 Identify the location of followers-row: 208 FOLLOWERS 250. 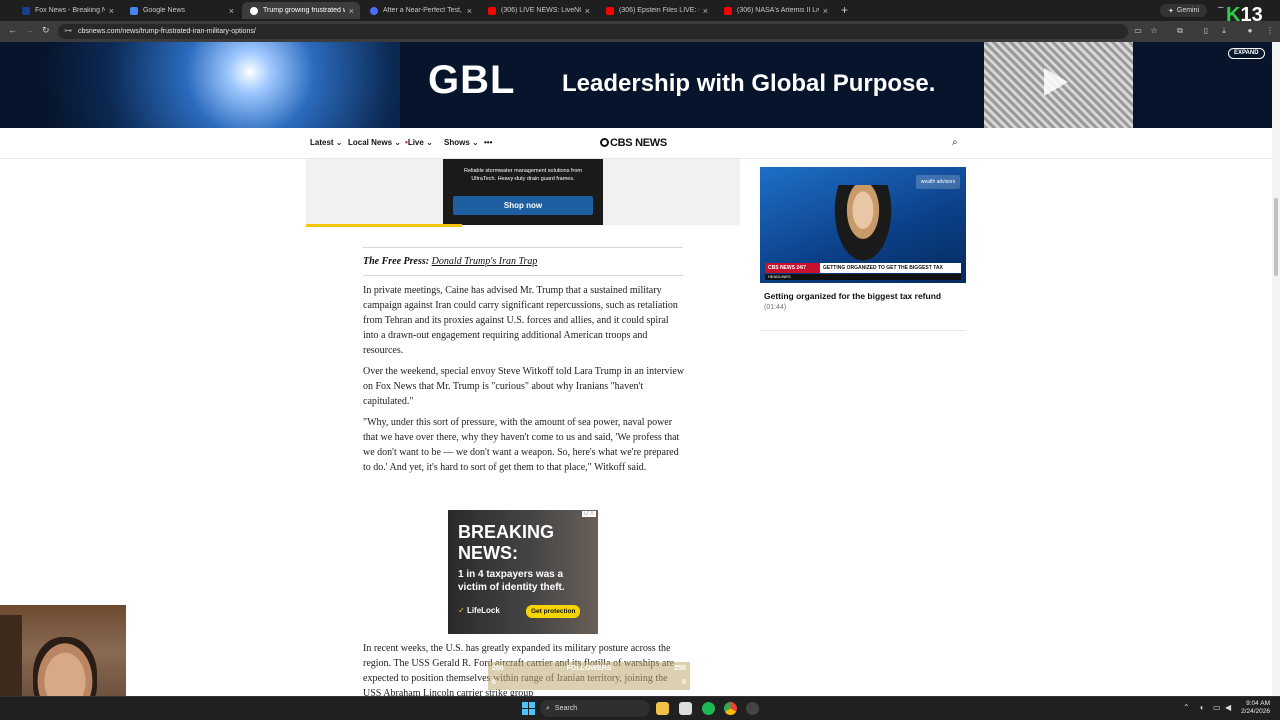
(589, 668).